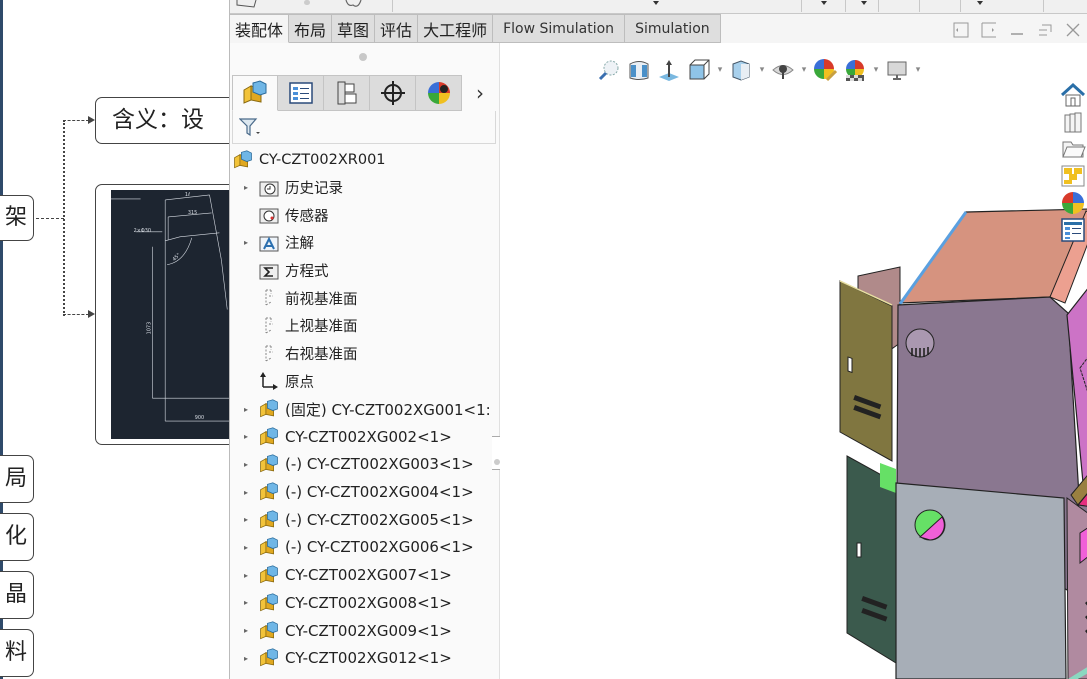 This screenshot has height=679, width=1087. I want to click on eye-icon, so click(783, 72).